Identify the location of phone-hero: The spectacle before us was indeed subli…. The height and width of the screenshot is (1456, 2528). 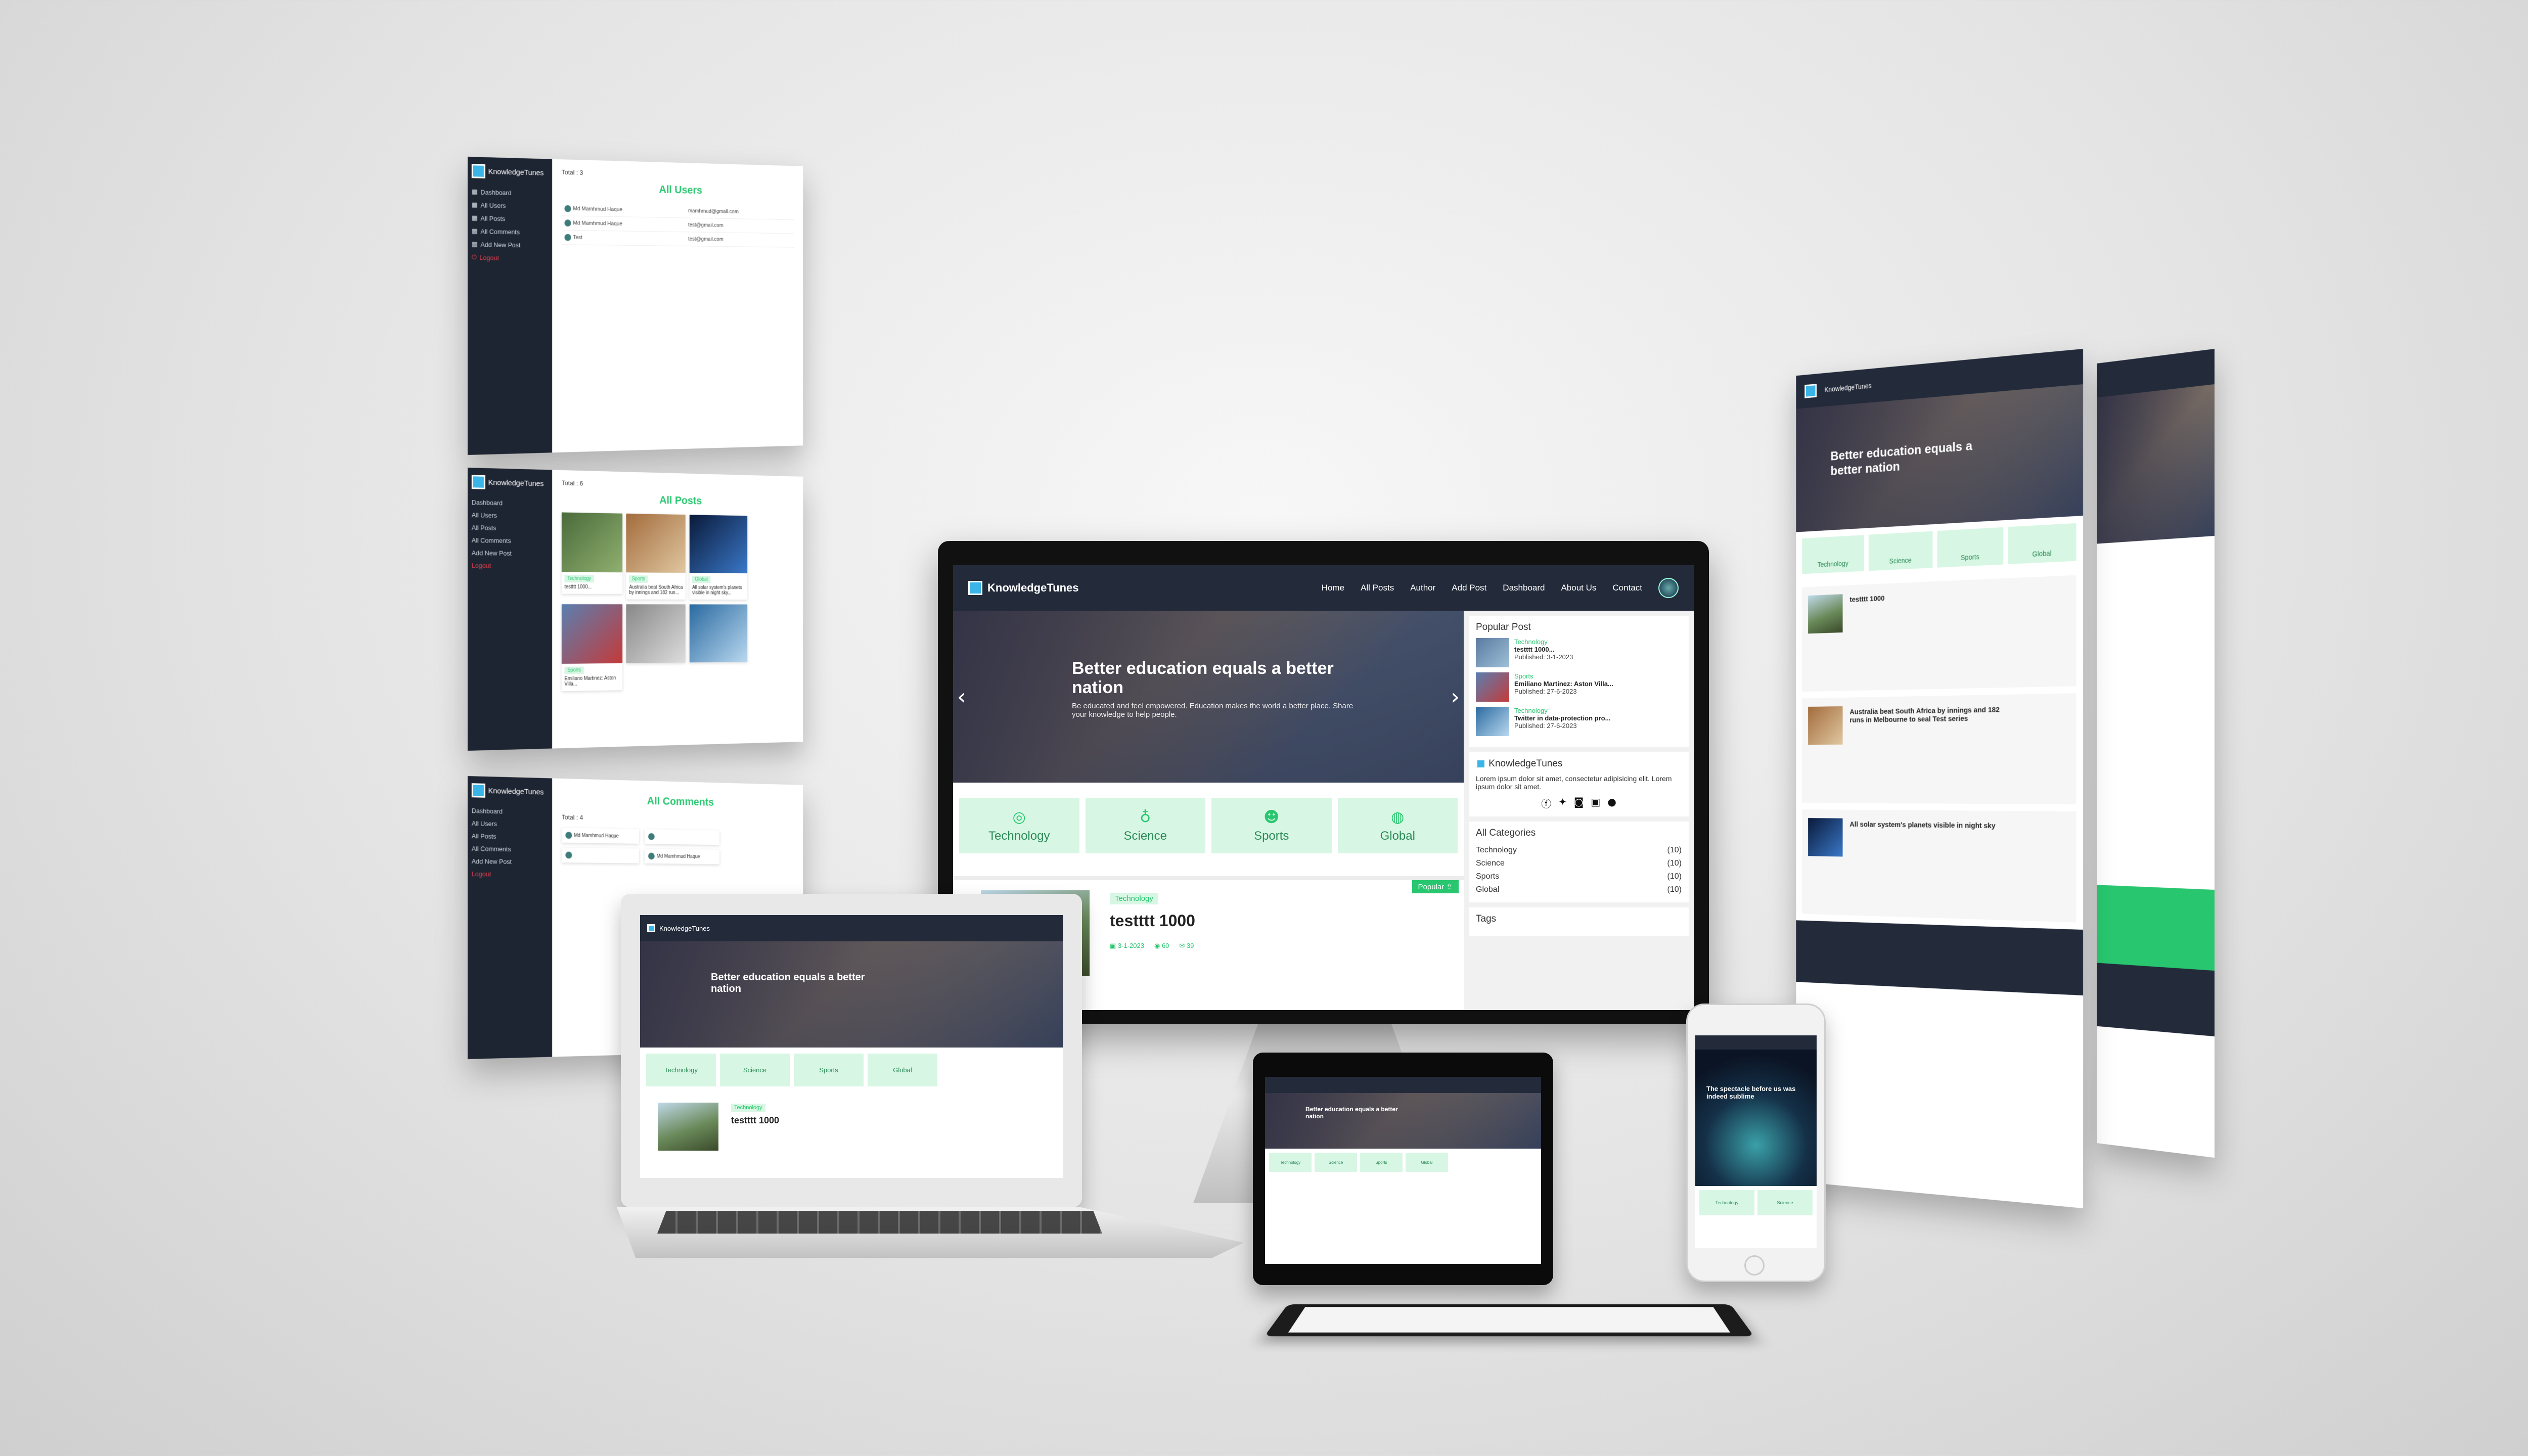
(1756, 1118).